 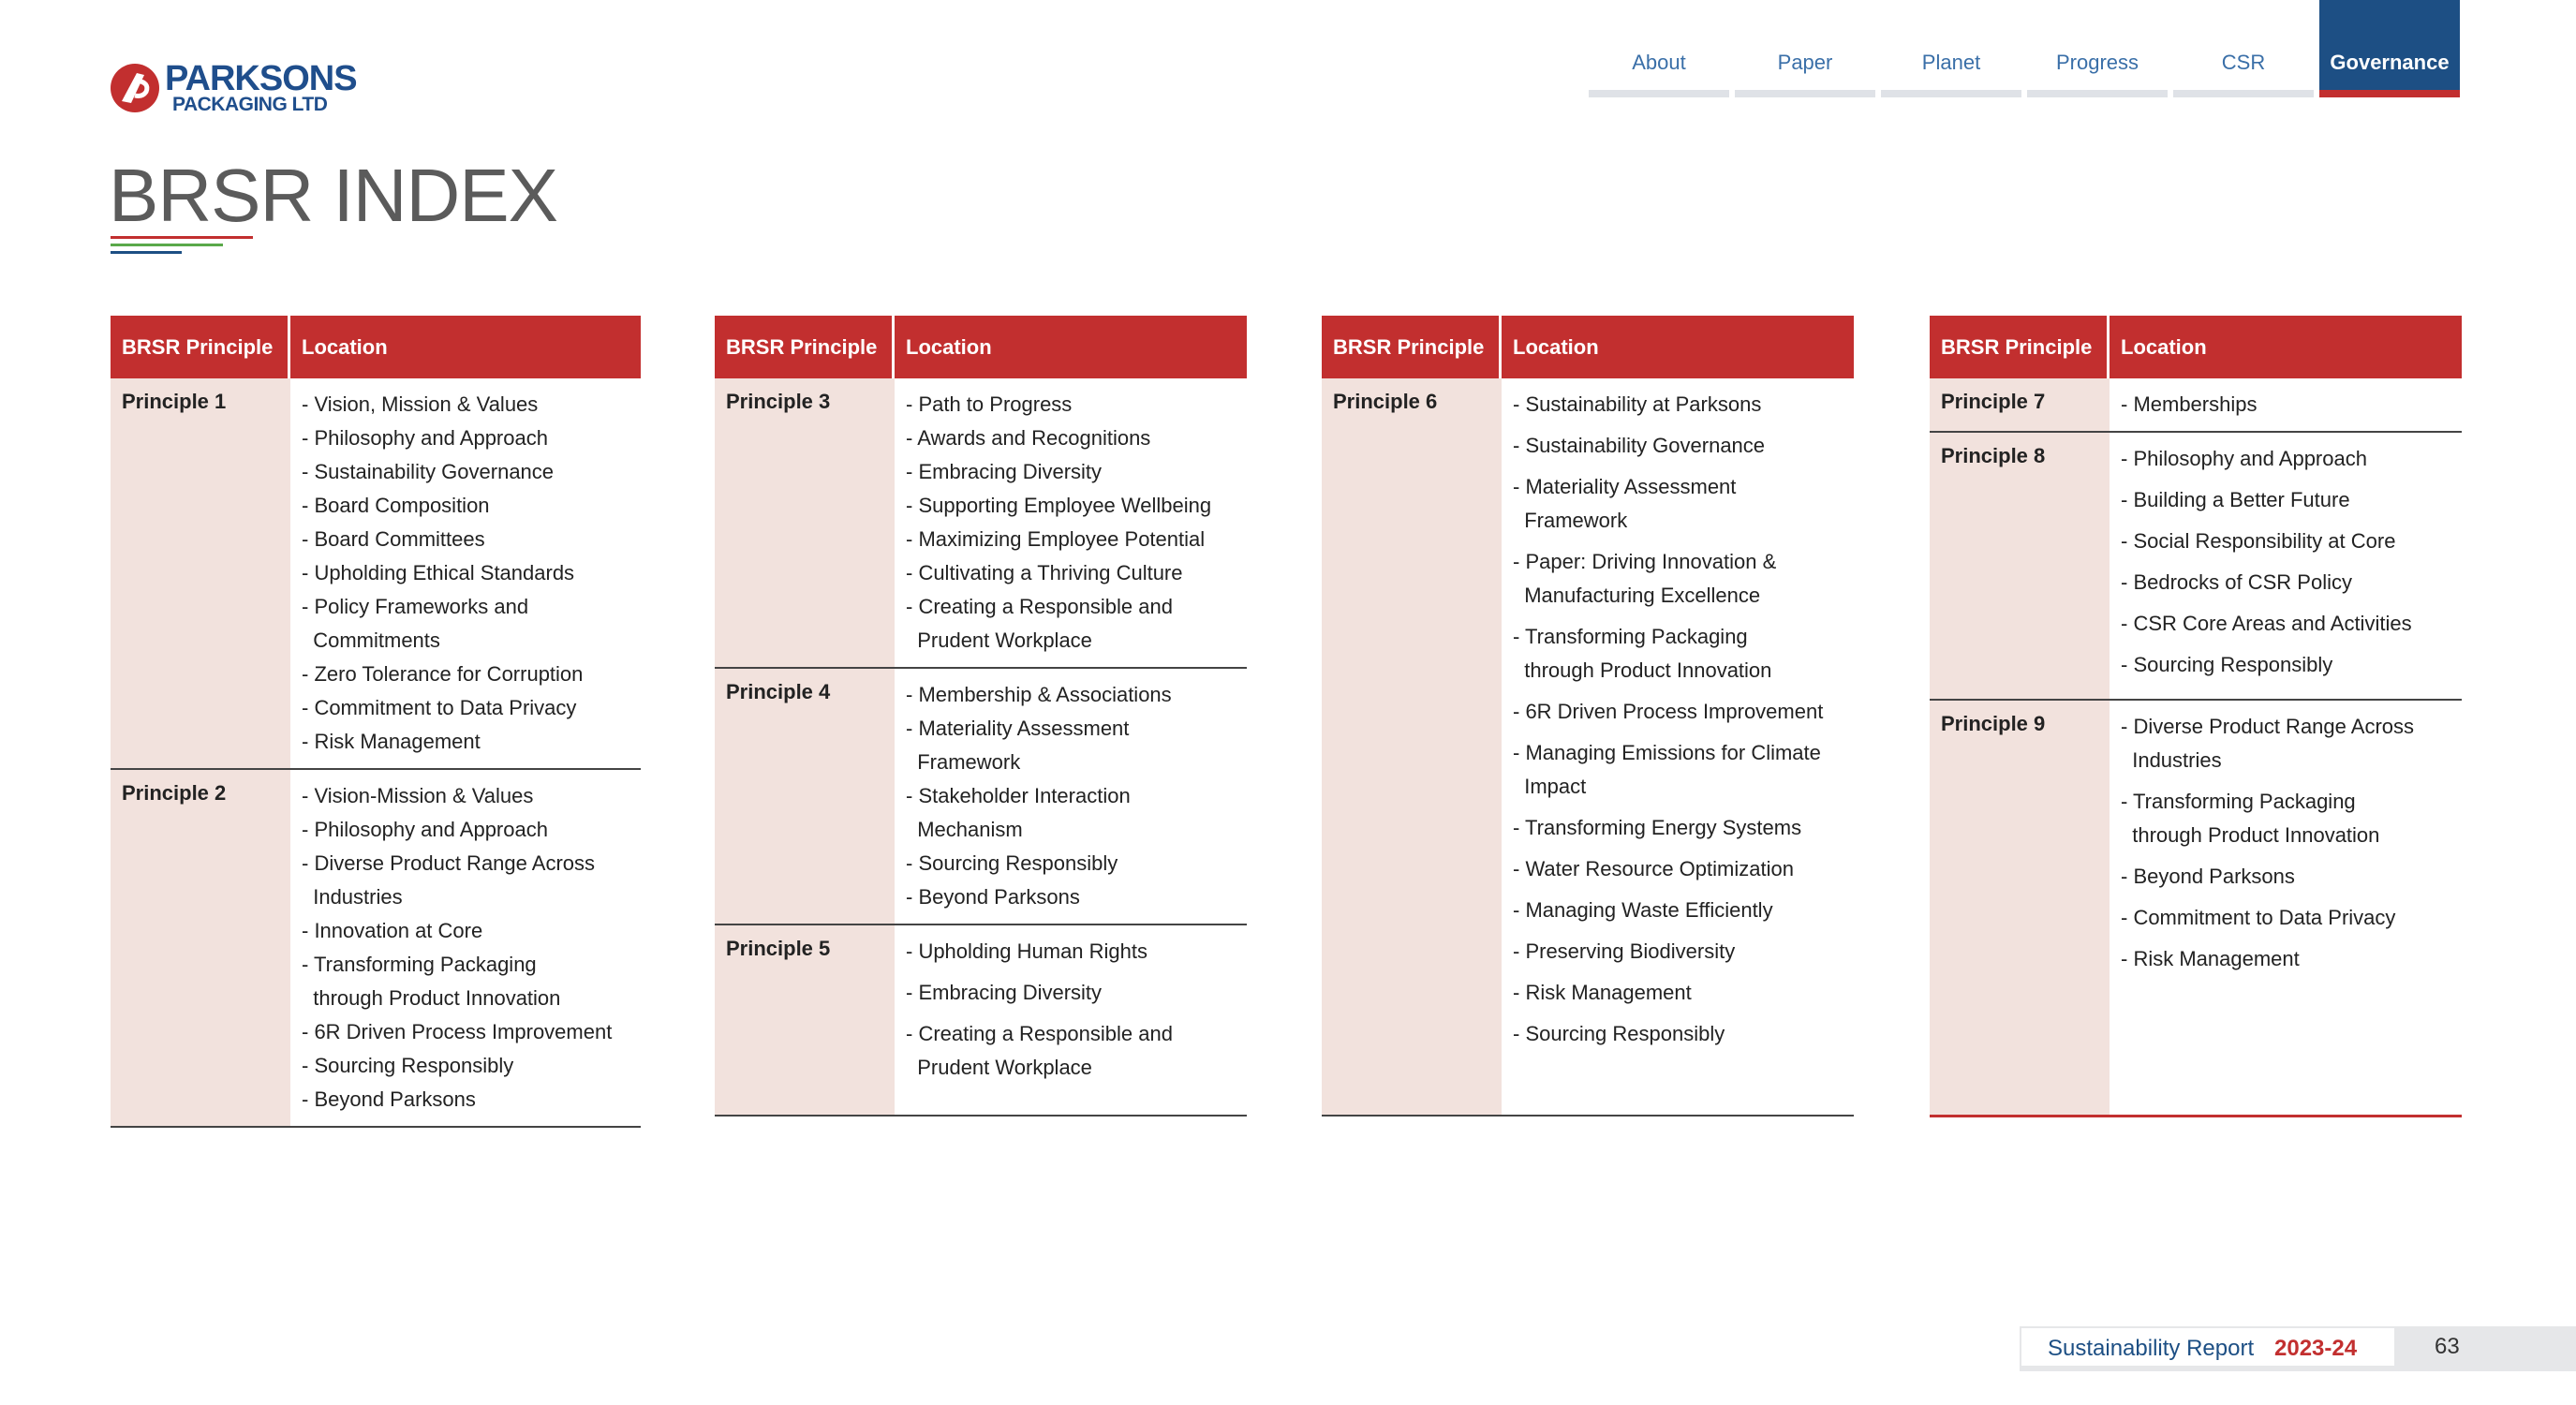 What do you see at coordinates (261, 78) in the screenshot?
I see `logo-brand-name: PARKSONS` at bounding box center [261, 78].